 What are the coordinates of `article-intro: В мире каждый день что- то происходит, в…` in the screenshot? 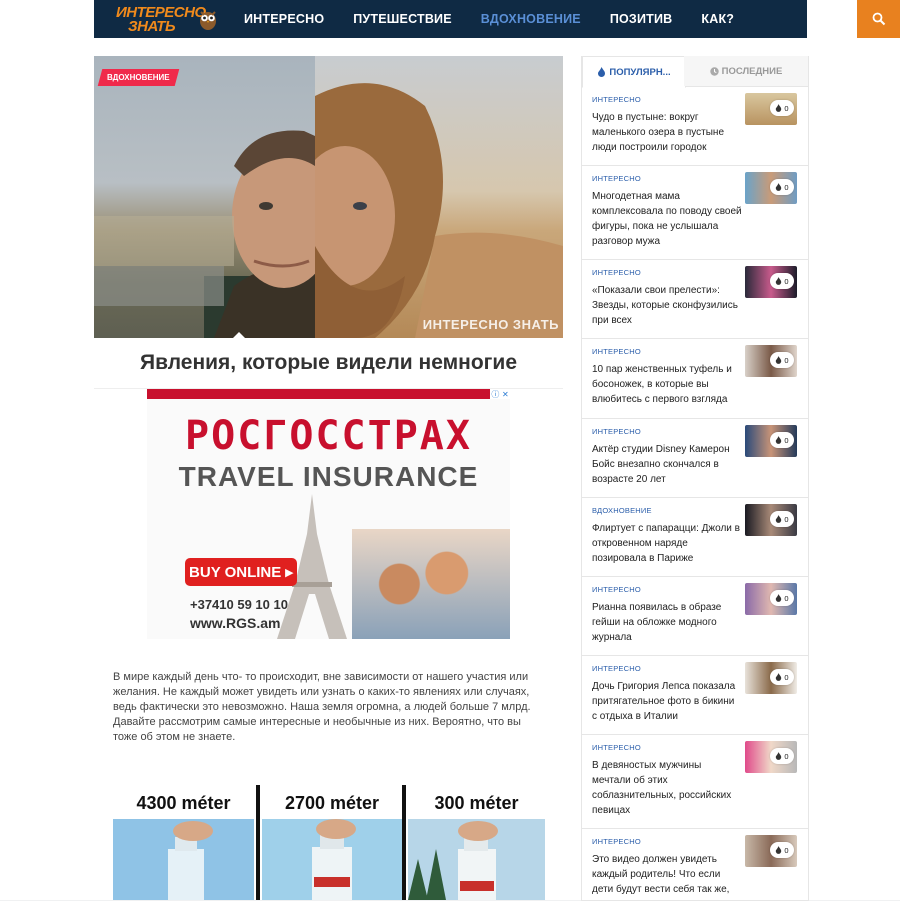 It's located at (322, 707).